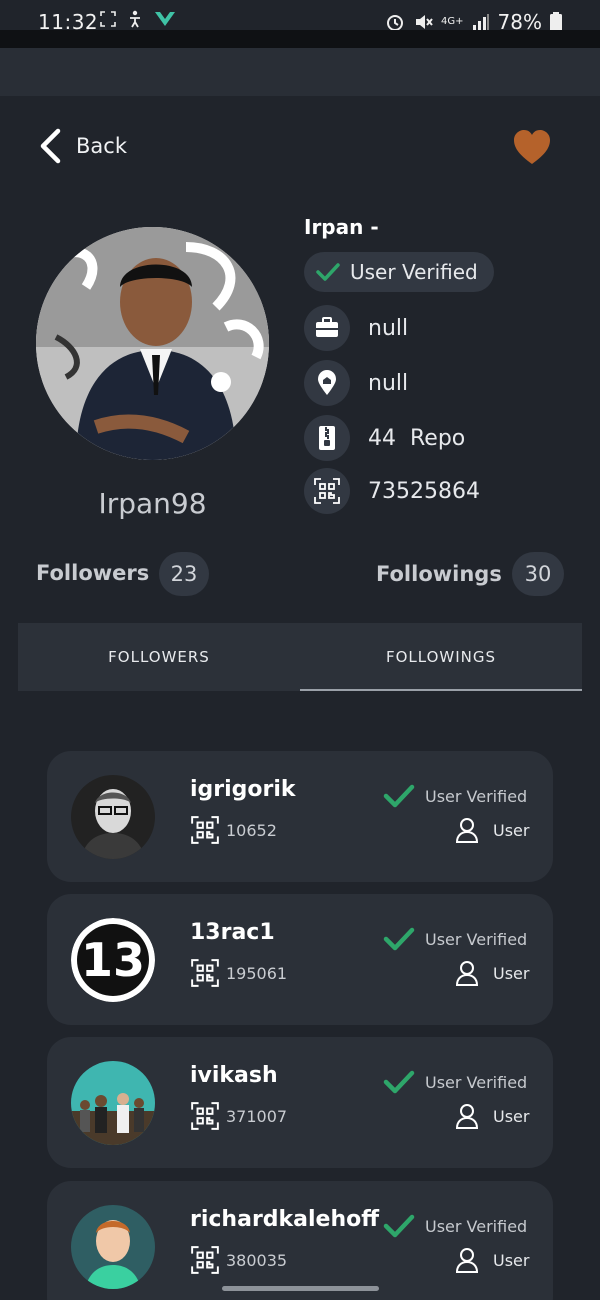 The width and height of the screenshot is (600, 1300). I want to click on user-avatar: 13, so click(113, 960).